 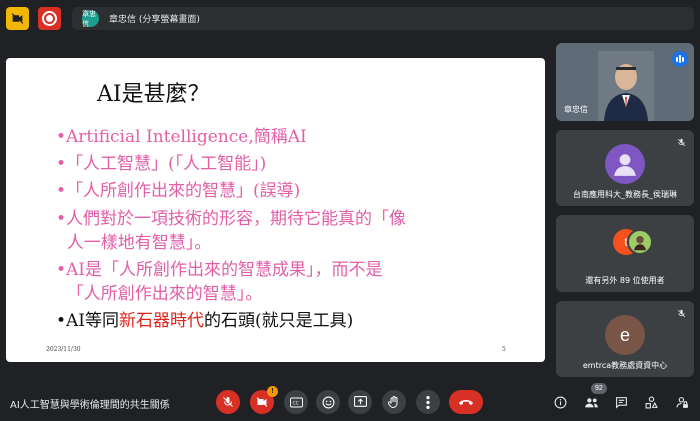 What do you see at coordinates (625, 194) in the screenshot?
I see `participant-name: 台南應用科大_教務長_侯瑞琳` at bounding box center [625, 194].